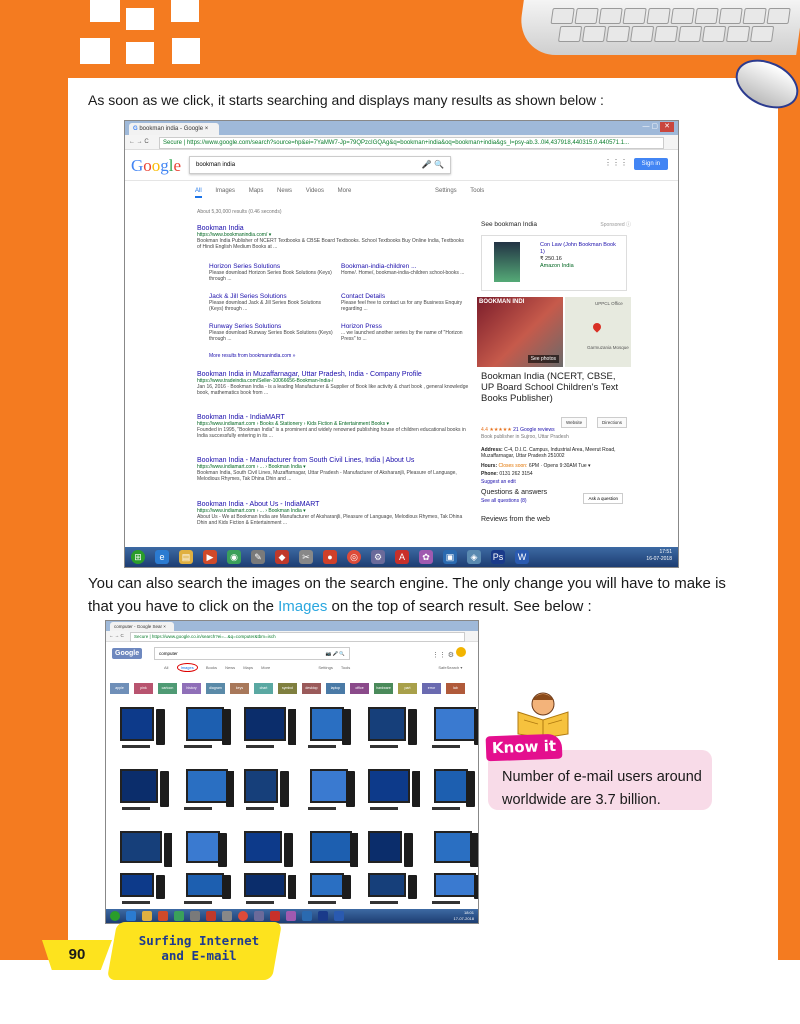 The image size is (800, 1024). I want to click on paint-icon: ✎, so click(258, 557).